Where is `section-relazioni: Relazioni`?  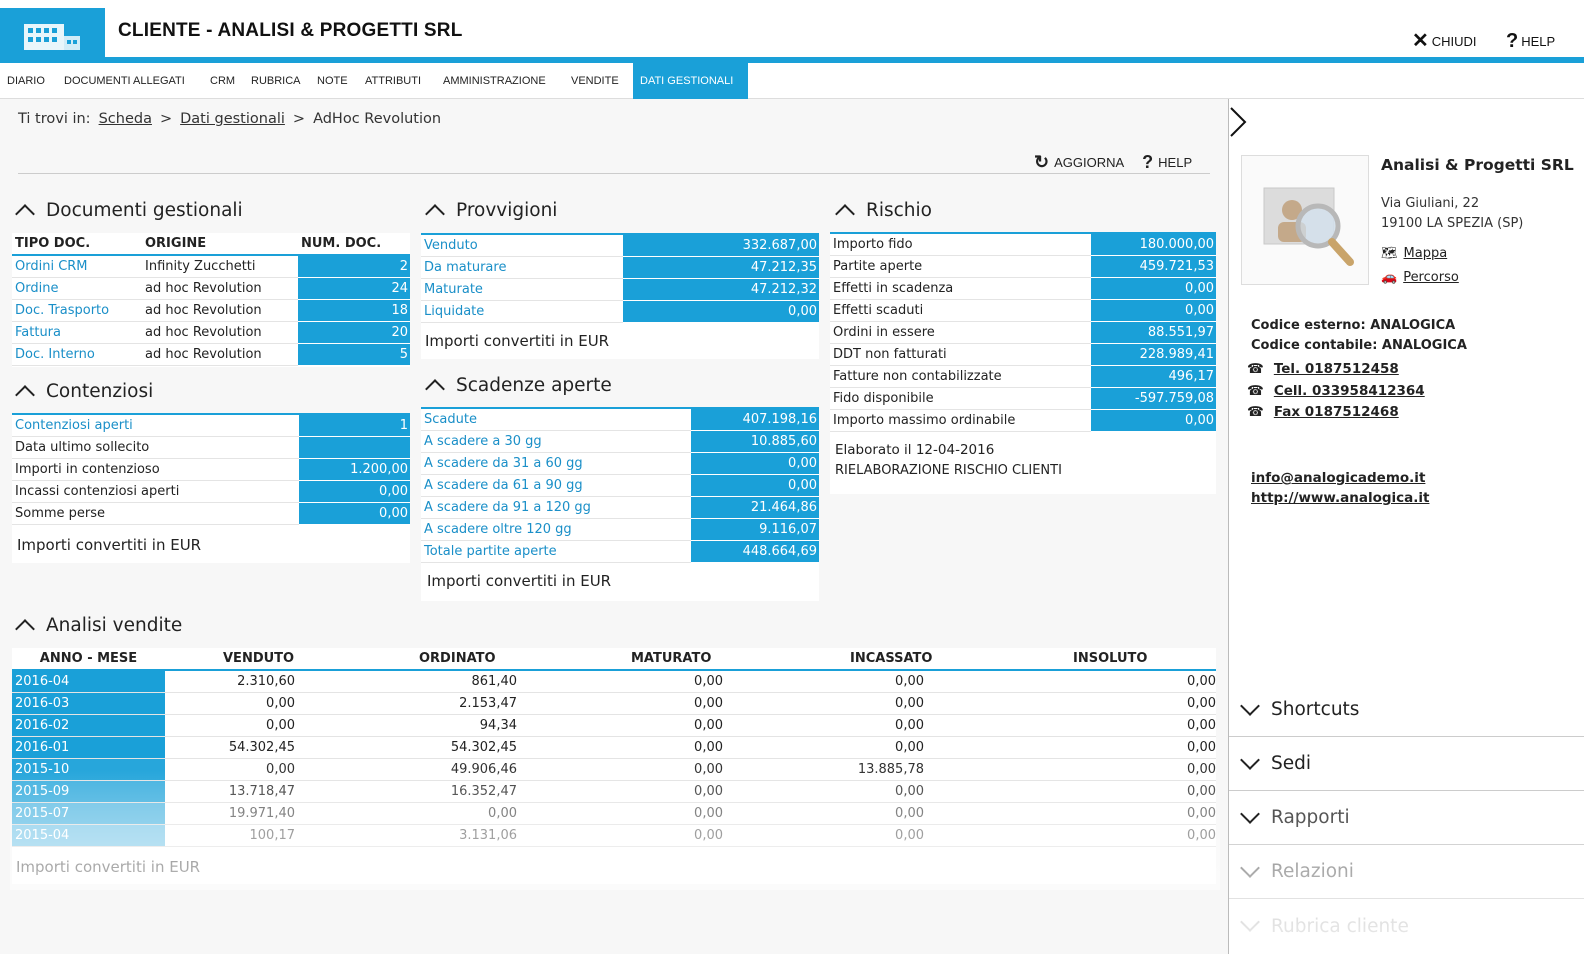 section-relazioni: Relazioni is located at coordinates (1406, 872).